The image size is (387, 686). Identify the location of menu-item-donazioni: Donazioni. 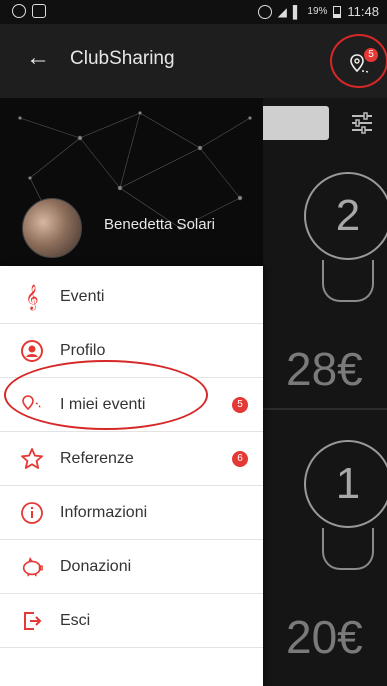
(131, 567).